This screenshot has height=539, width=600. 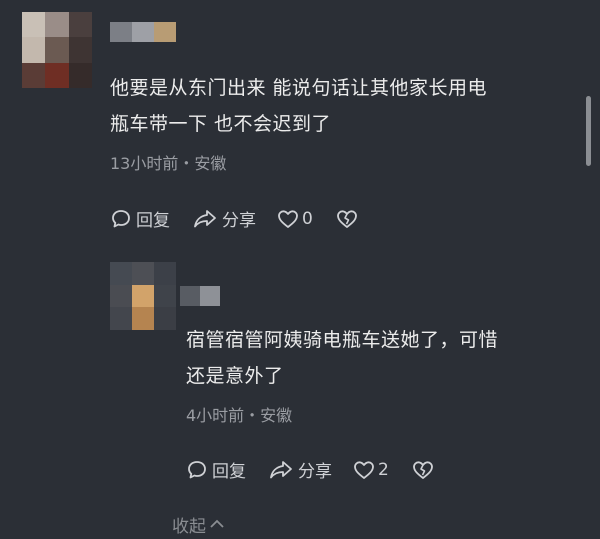 I want to click on reply-username-blurred, so click(x=200, y=296).